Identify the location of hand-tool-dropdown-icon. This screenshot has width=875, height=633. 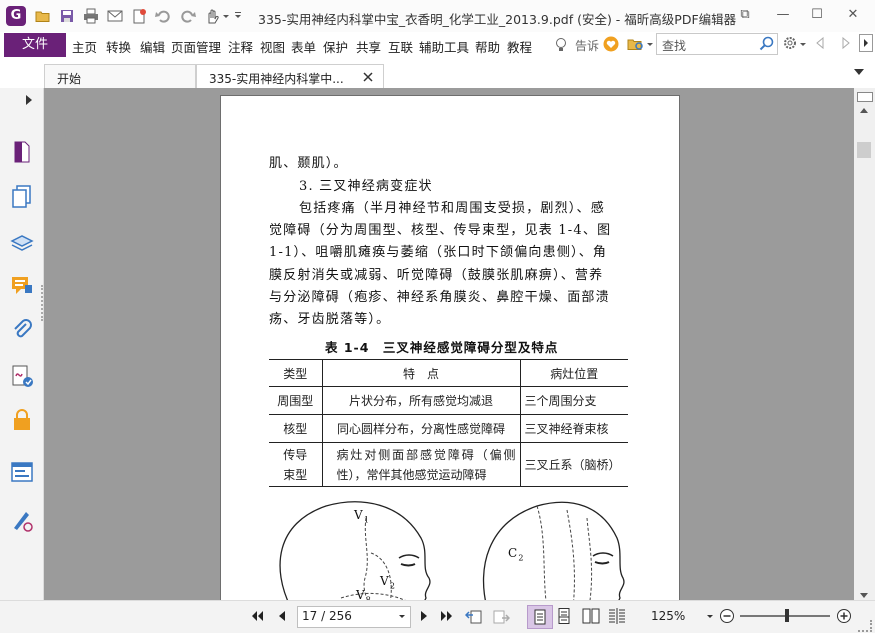
(226, 16).